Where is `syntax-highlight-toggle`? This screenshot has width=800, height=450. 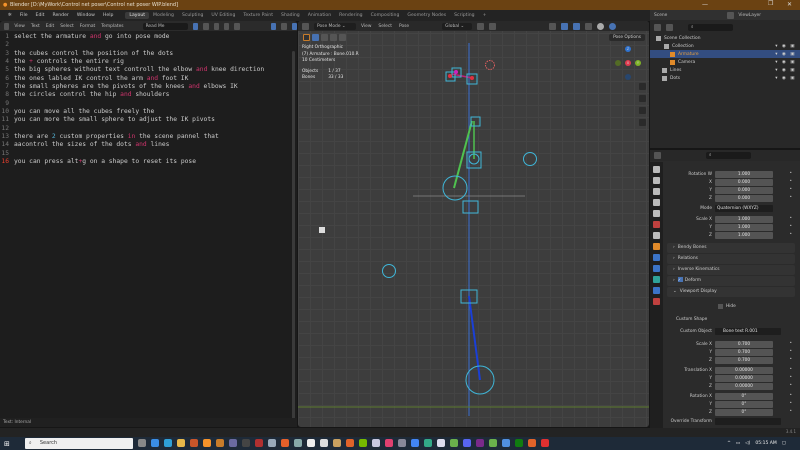
syntax-highlight-toggle is located at coordinates (294, 26).